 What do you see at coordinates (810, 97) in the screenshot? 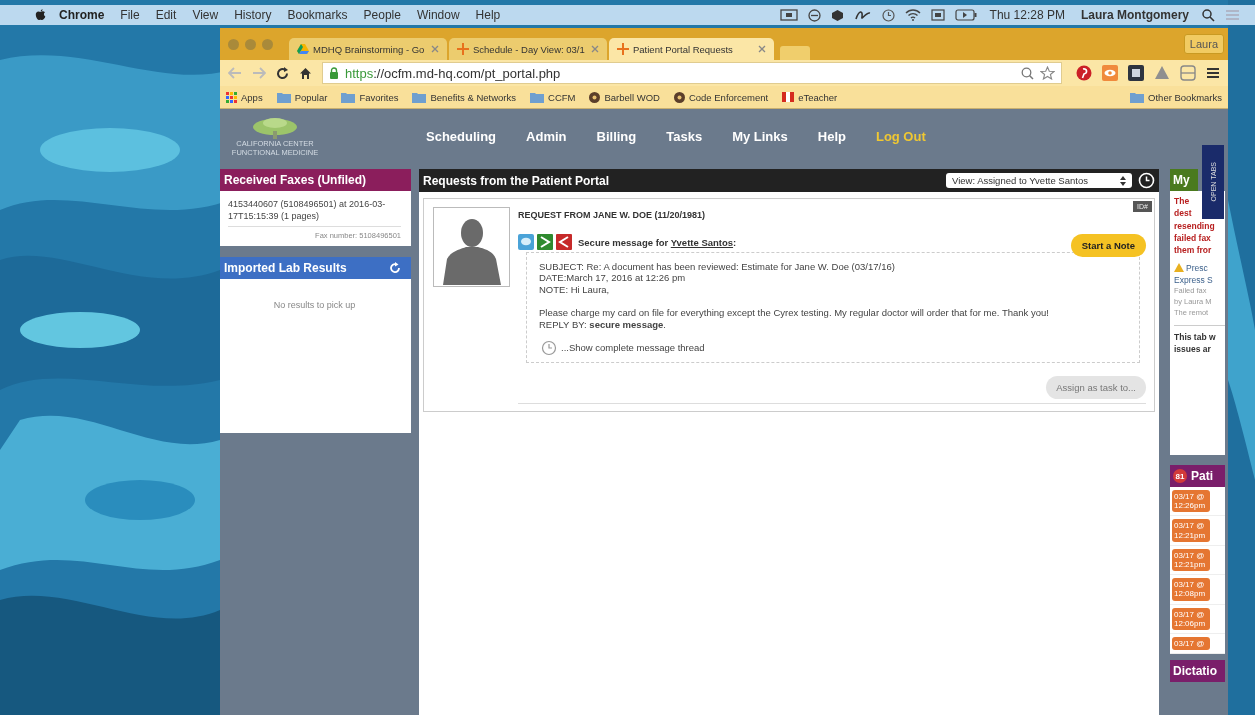
I see `bookmark: eTeacher` at bounding box center [810, 97].